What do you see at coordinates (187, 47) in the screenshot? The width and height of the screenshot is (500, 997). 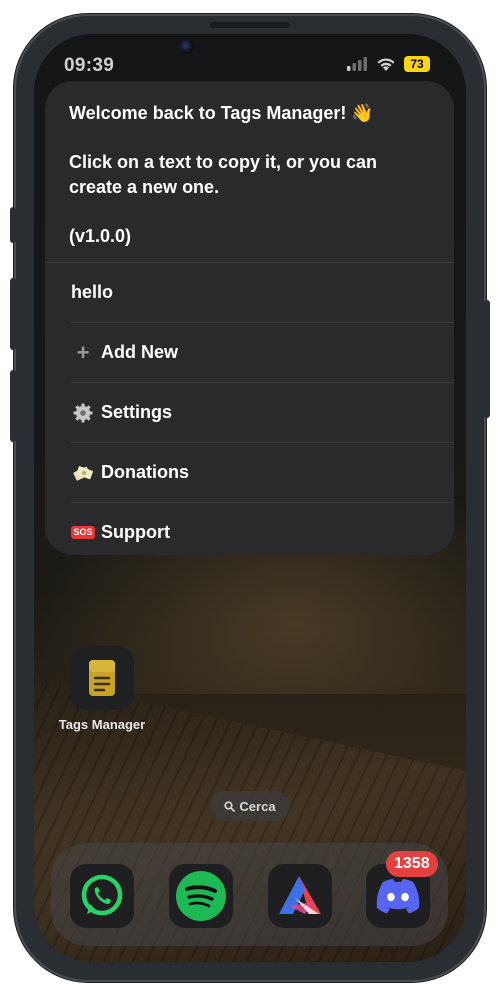 I see `front-camera` at bounding box center [187, 47].